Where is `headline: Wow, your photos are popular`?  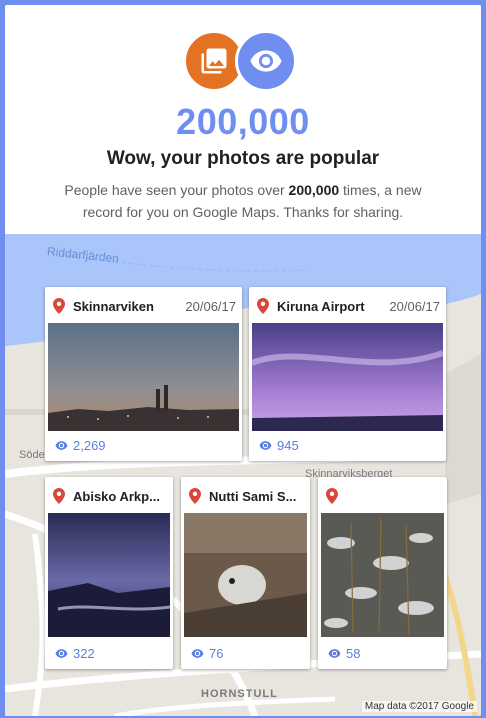 headline: Wow, your photos are popular is located at coordinates (243, 158).